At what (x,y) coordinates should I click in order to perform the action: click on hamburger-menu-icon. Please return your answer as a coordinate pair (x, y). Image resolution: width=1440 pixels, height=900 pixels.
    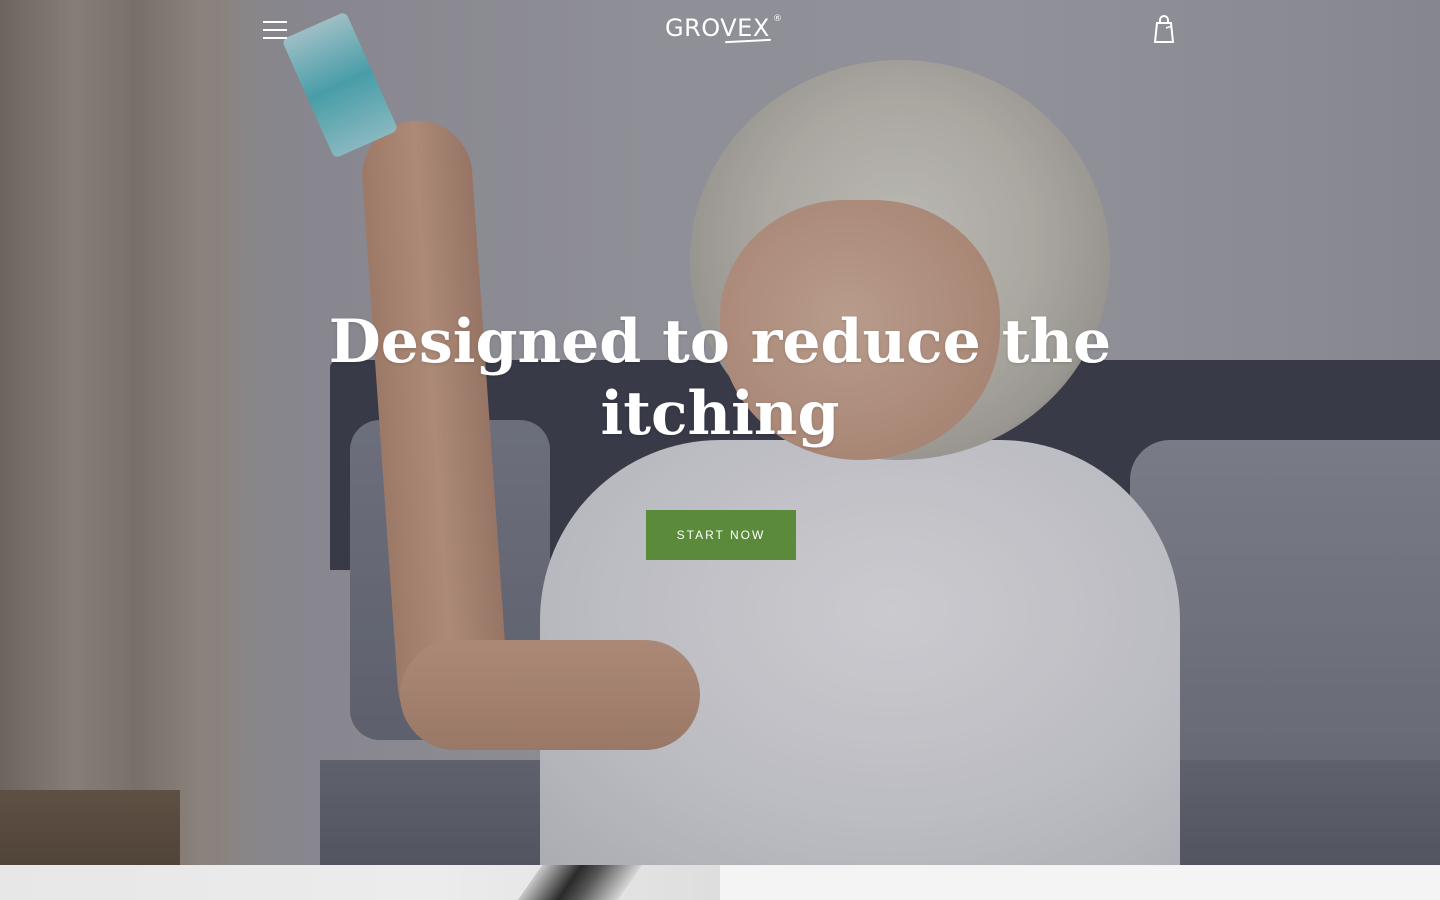
    Looking at the image, I should click on (275, 30).